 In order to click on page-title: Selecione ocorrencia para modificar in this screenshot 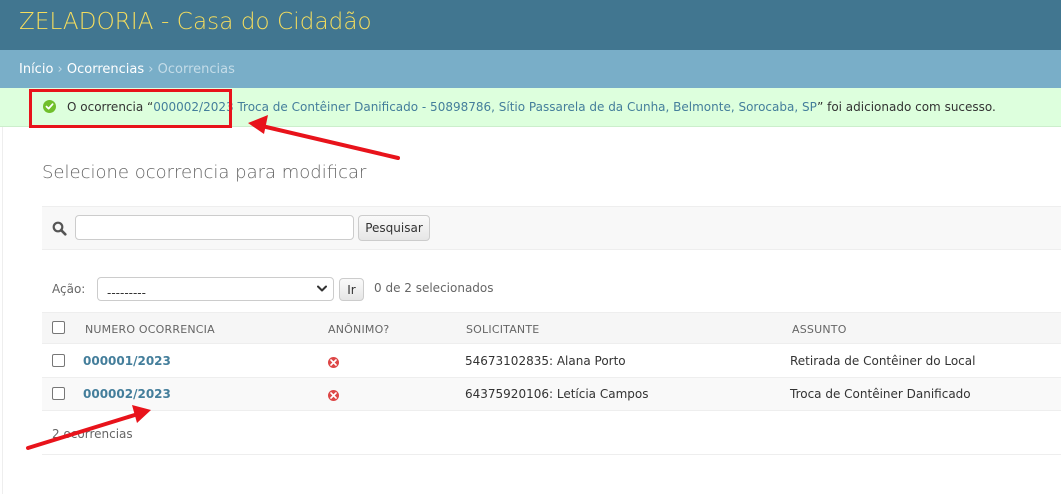, I will do `click(204, 172)`.